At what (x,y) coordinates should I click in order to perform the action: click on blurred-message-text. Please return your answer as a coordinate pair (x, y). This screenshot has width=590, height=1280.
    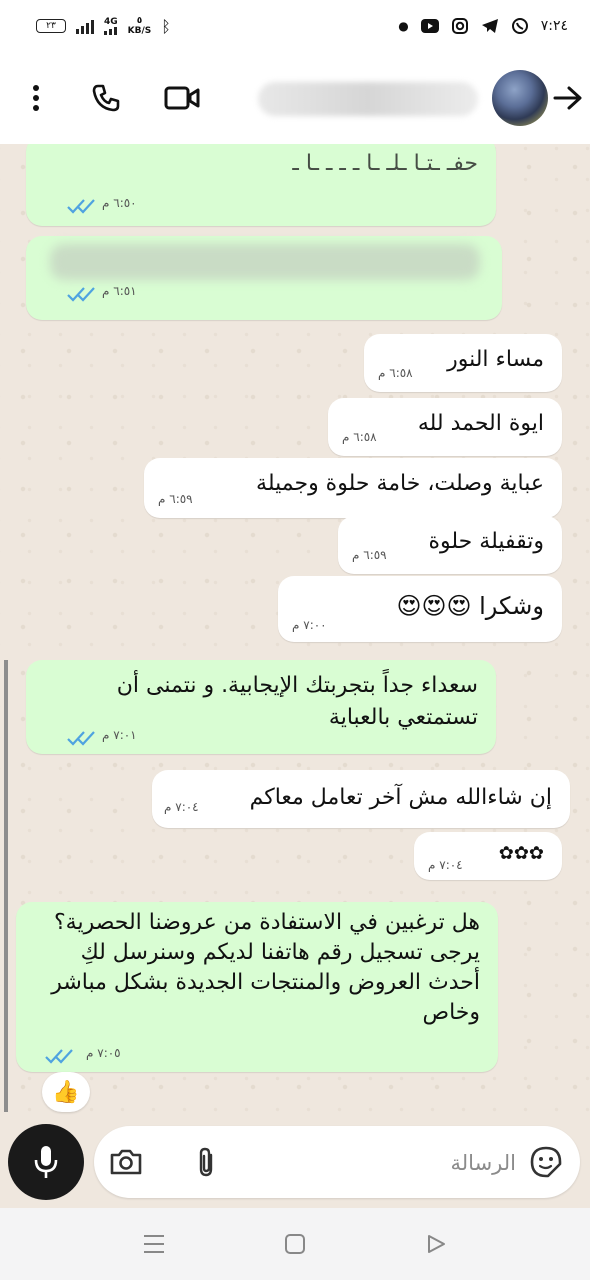
    Looking at the image, I should click on (265, 262).